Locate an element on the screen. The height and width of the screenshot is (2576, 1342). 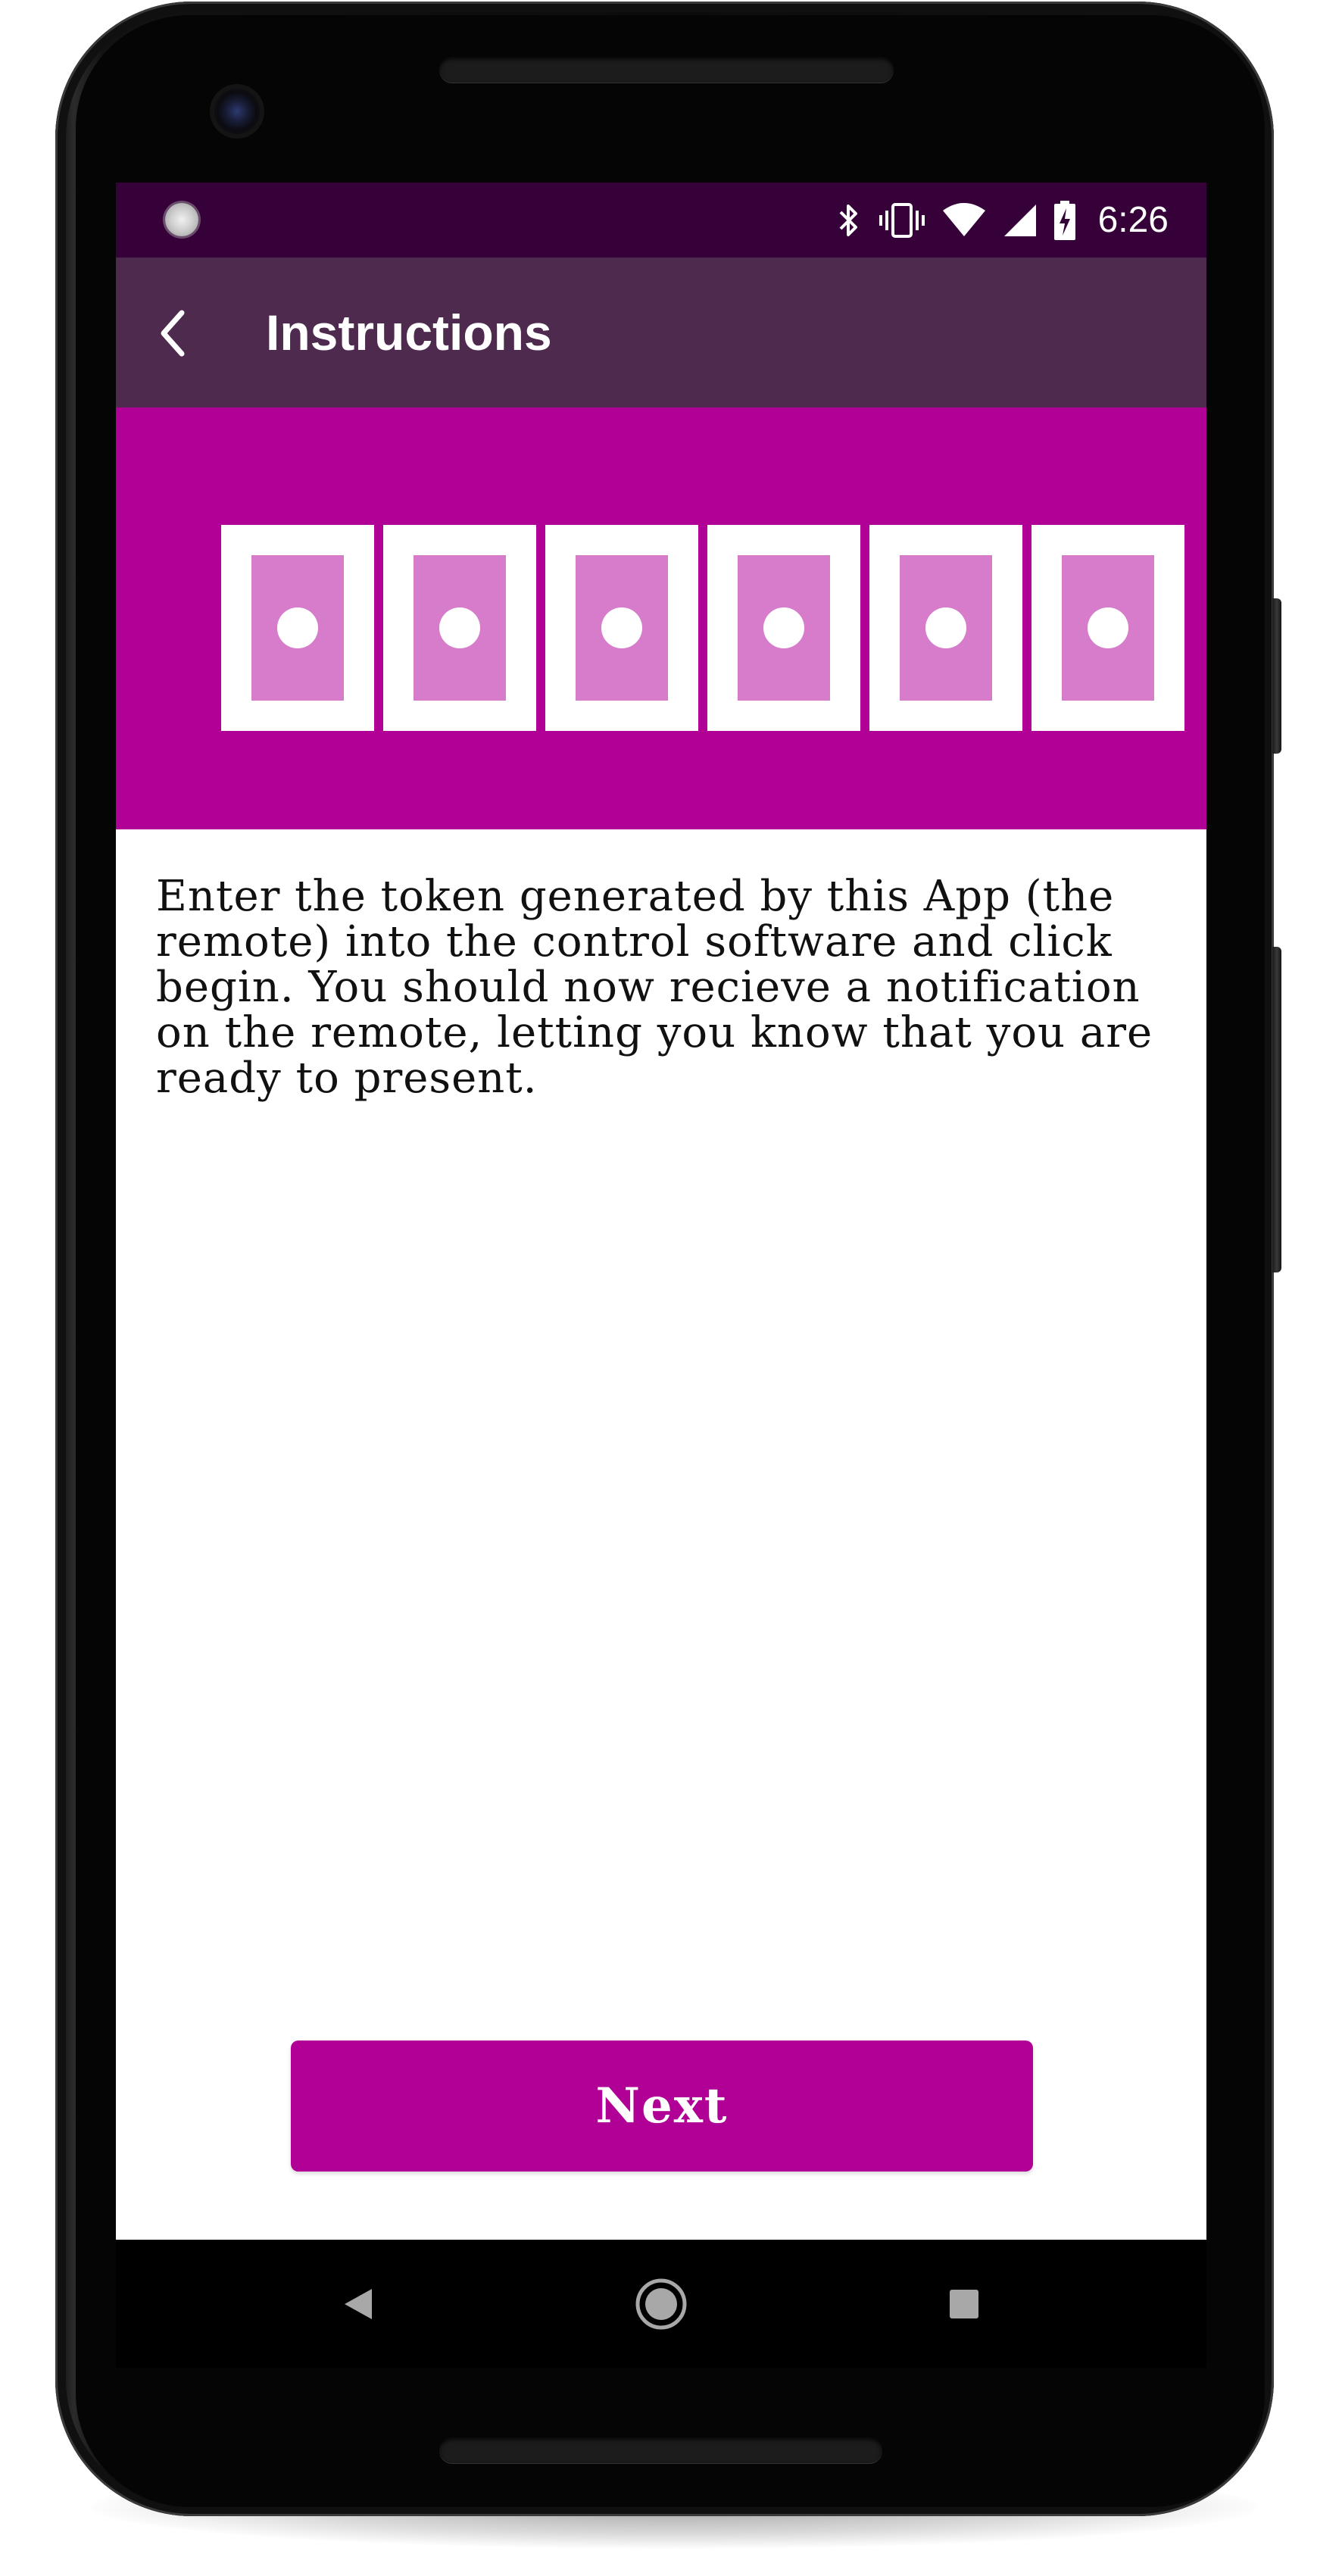
status-clock: 6:26 is located at coordinates (1133, 220).